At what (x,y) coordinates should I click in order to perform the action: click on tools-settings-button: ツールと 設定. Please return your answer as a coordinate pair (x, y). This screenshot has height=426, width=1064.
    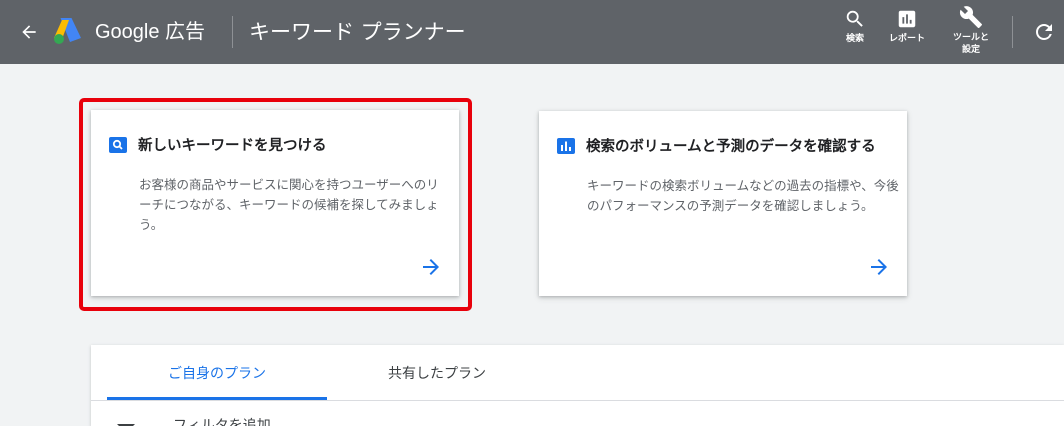
    Looking at the image, I should click on (971, 30).